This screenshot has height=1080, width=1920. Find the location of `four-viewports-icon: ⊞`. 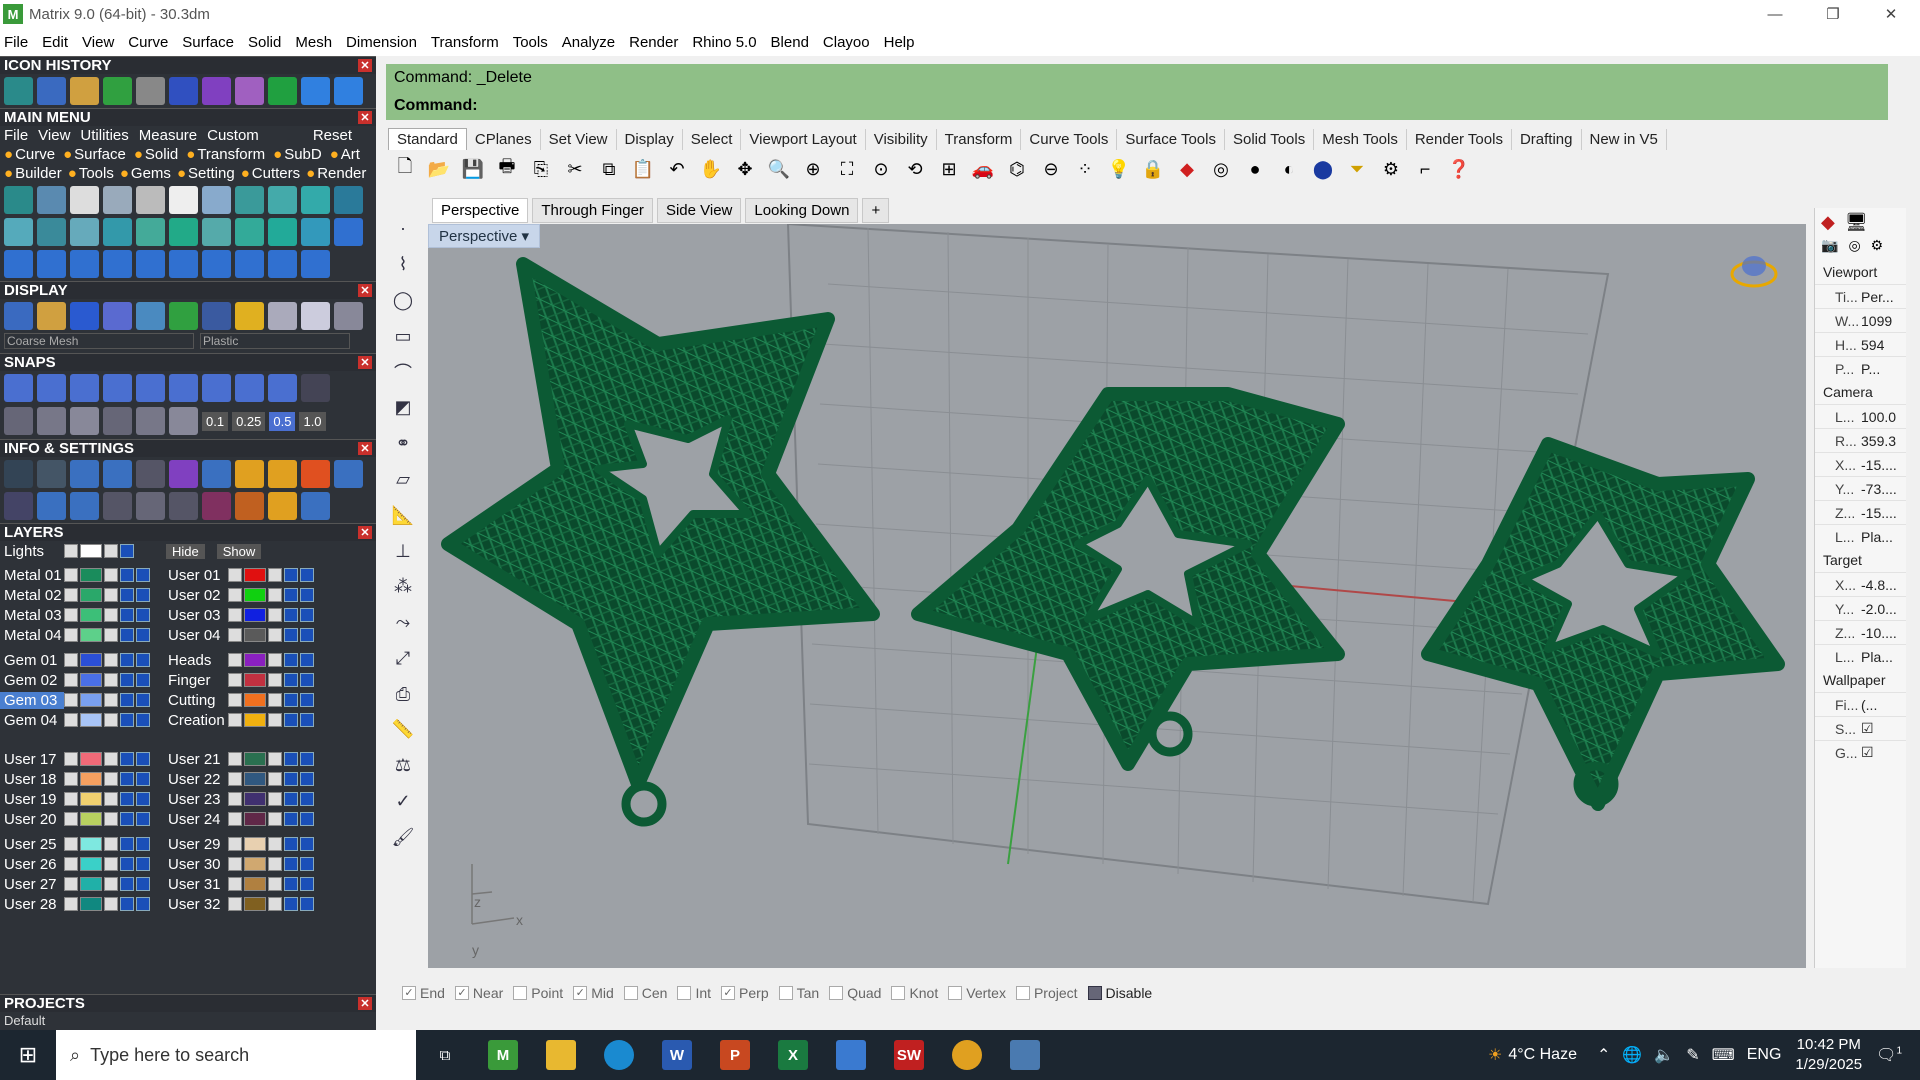

four-viewports-icon: ⊞ is located at coordinates (949, 169).